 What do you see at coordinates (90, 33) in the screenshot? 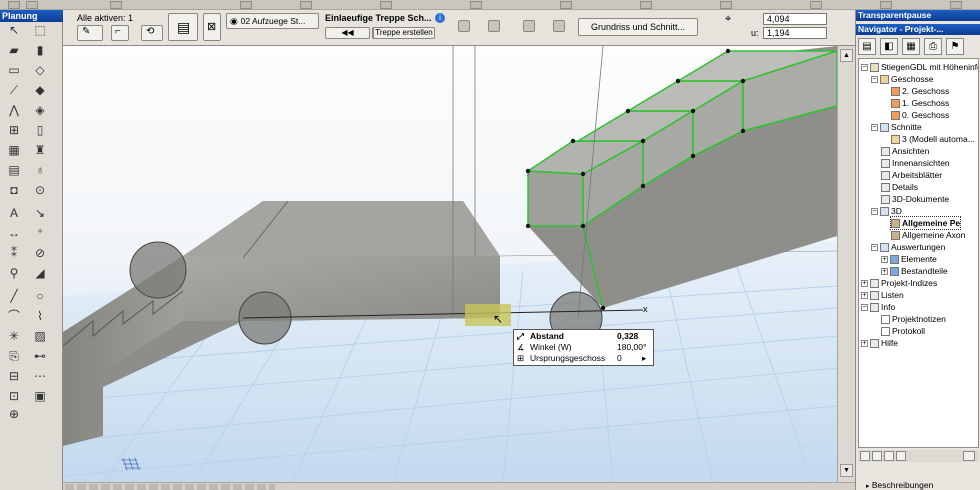
I see `arrow-tool-button: ✎` at bounding box center [90, 33].